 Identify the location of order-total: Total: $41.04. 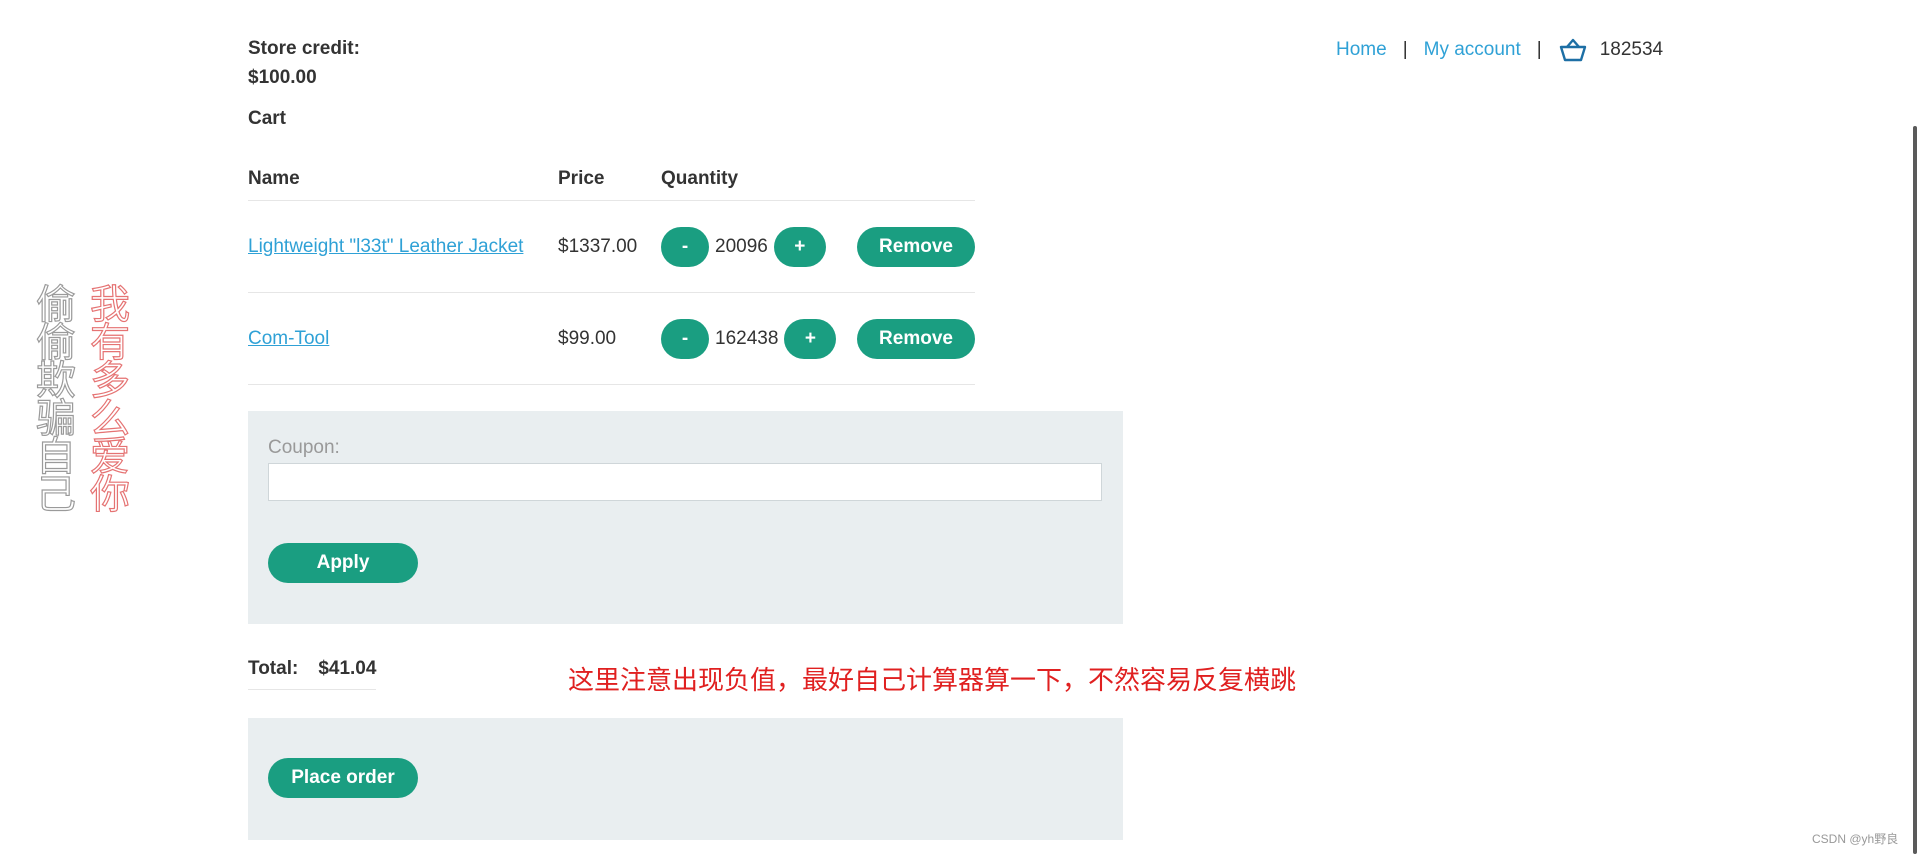
(312, 672).